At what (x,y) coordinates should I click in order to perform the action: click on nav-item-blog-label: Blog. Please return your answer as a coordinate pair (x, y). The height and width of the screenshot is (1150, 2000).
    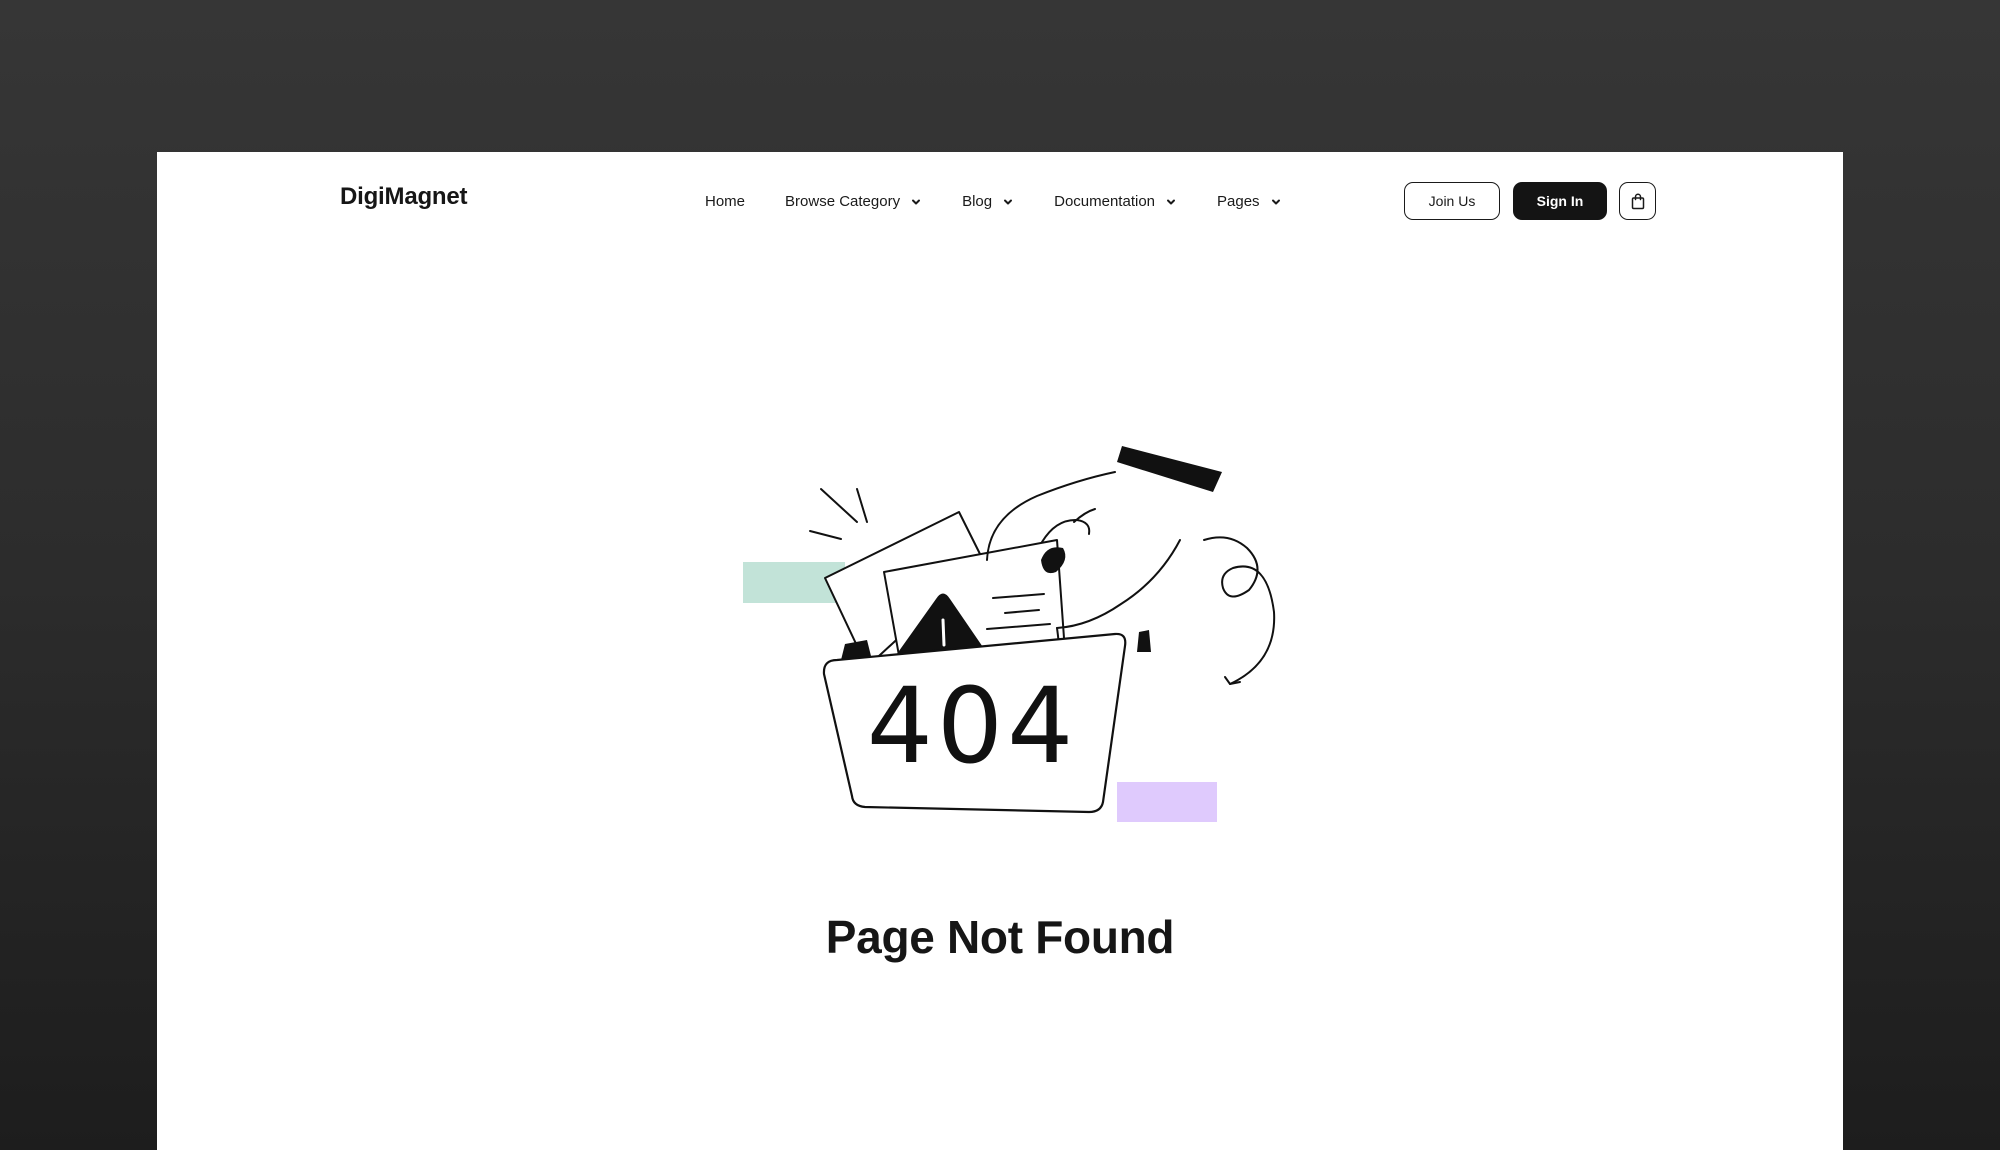
    Looking at the image, I should click on (977, 201).